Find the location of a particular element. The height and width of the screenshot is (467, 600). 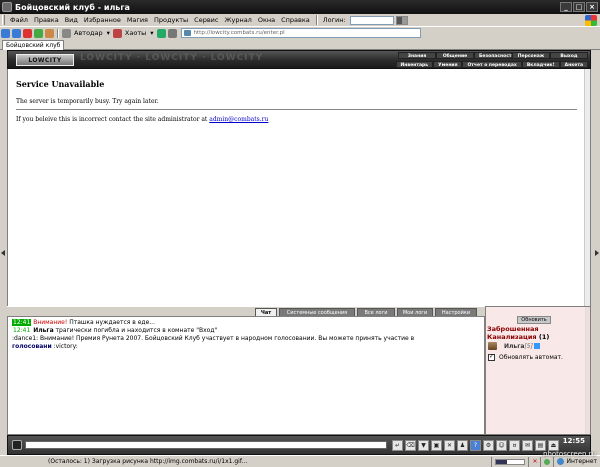

minimize-button: _ is located at coordinates (566, 7).